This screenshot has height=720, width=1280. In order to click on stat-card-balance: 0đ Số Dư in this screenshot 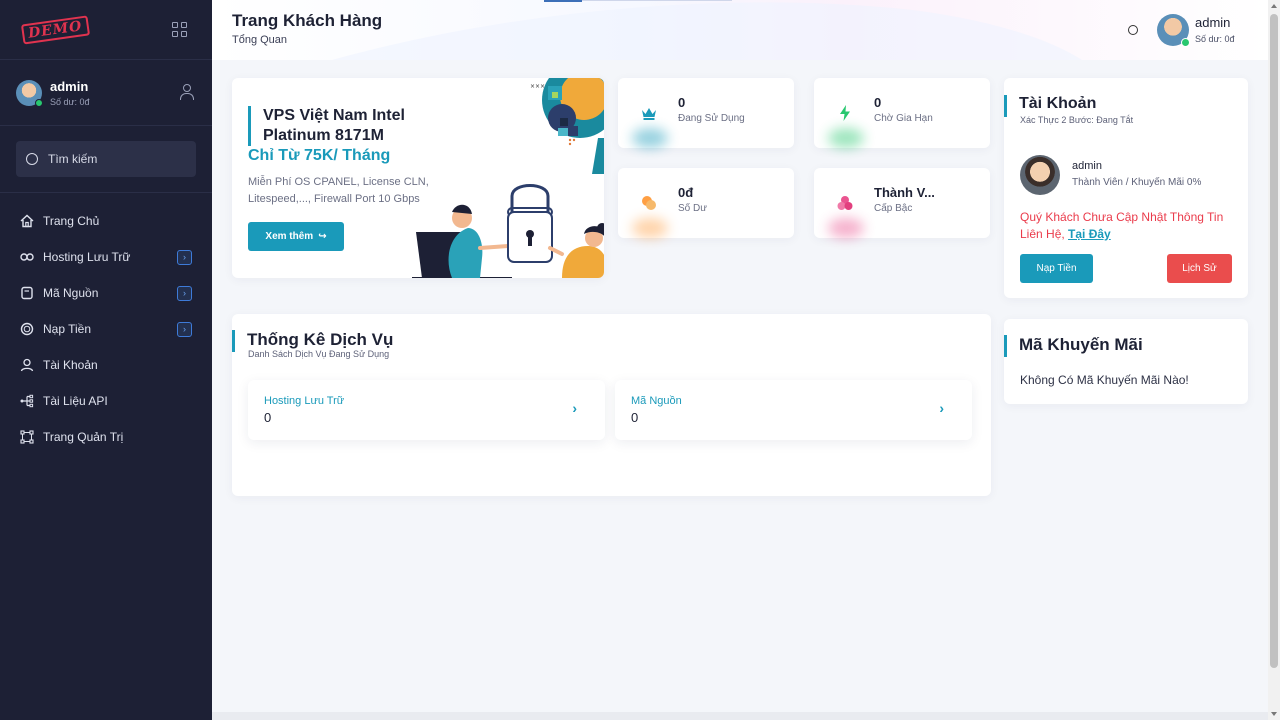, I will do `click(706, 203)`.